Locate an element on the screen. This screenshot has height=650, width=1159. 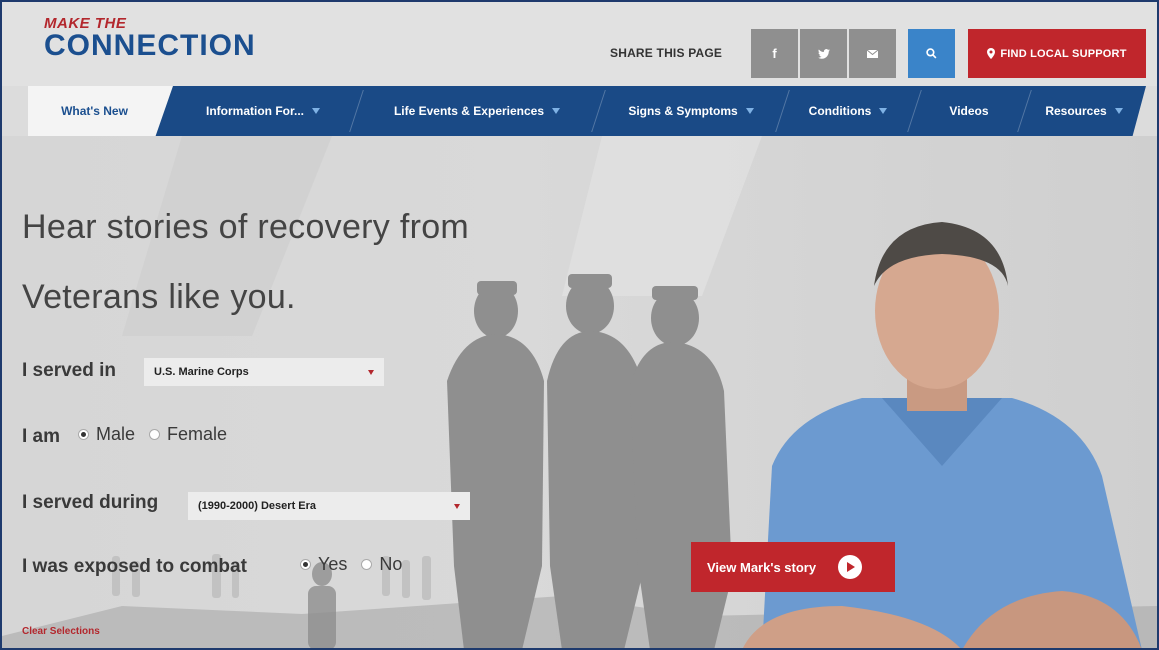
twitter-icon is located at coordinates (823, 53).